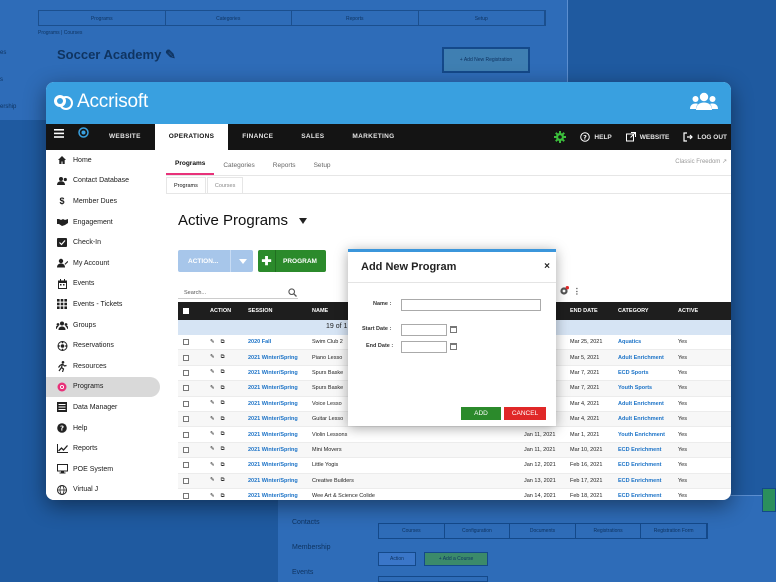 The height and width of the screenshot is (582, 776). I want to click on name-input, so click(471, 305).